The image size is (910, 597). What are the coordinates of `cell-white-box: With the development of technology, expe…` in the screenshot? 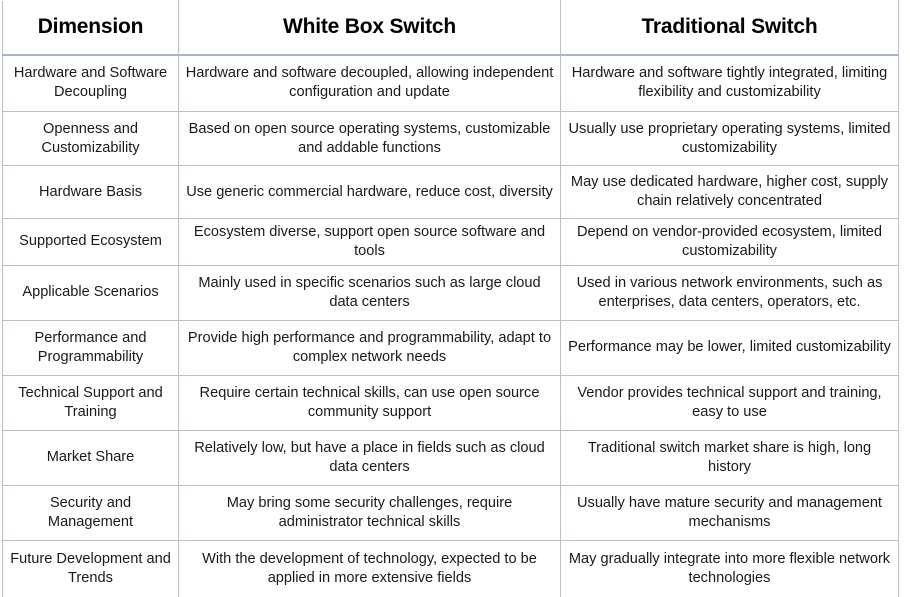 It's located at (369, 568).